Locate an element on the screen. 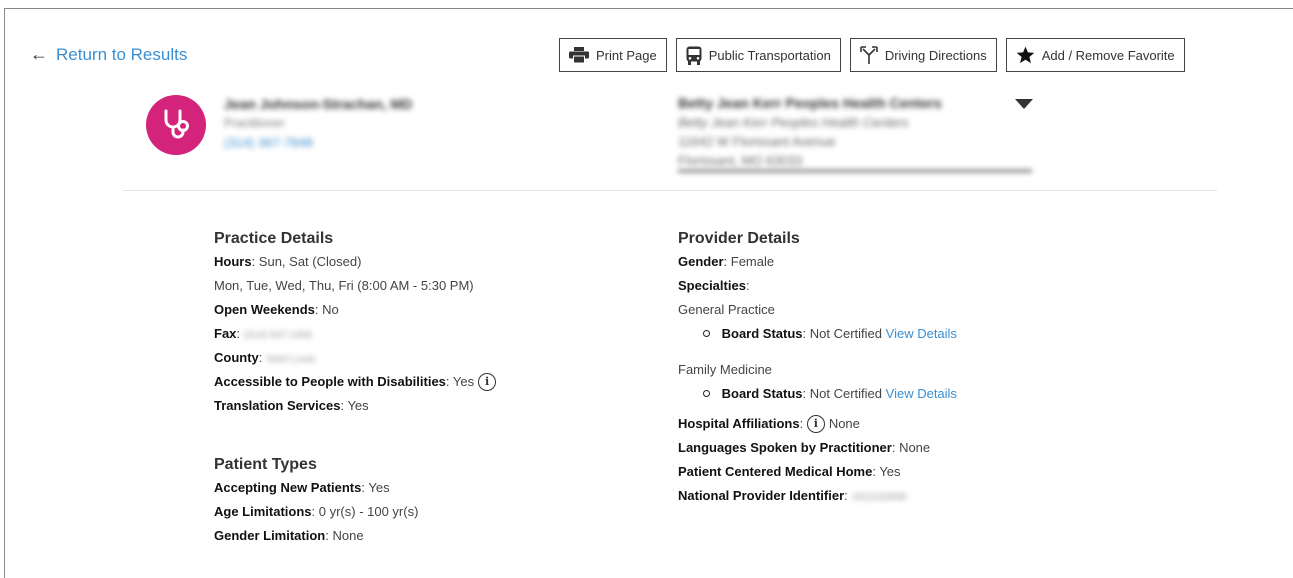 This screenshot has height=578, width=1293. languages-row: Languages Spoken by Practitioner: None is located at coordinates (804, 447).